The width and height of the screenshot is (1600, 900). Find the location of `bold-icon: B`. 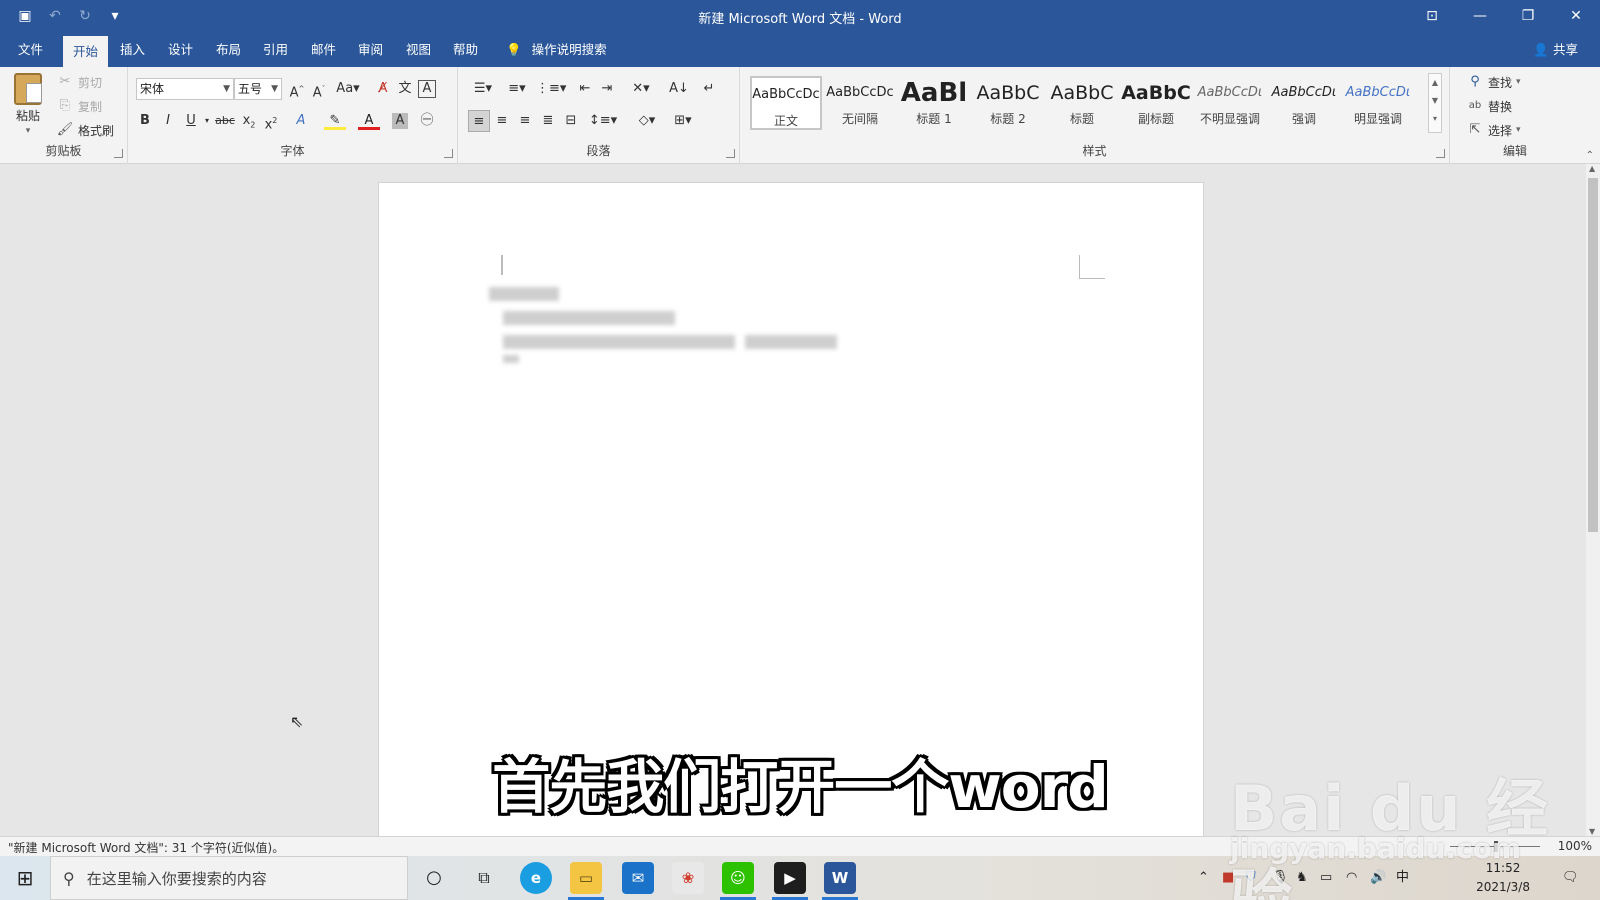

bold-icon: B is located at coordinates (145, 121).